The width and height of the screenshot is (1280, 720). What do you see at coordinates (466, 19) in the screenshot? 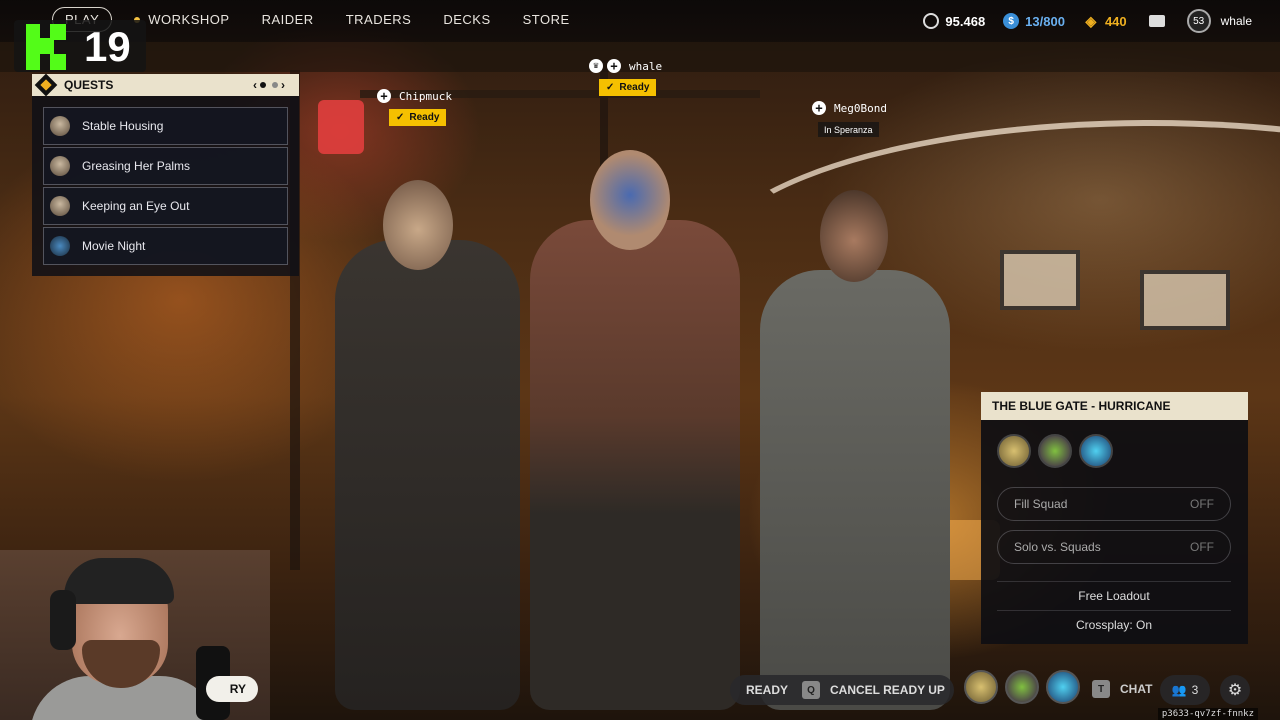
I see `nav-decks: DECKS` at bounding box center [466, 19].